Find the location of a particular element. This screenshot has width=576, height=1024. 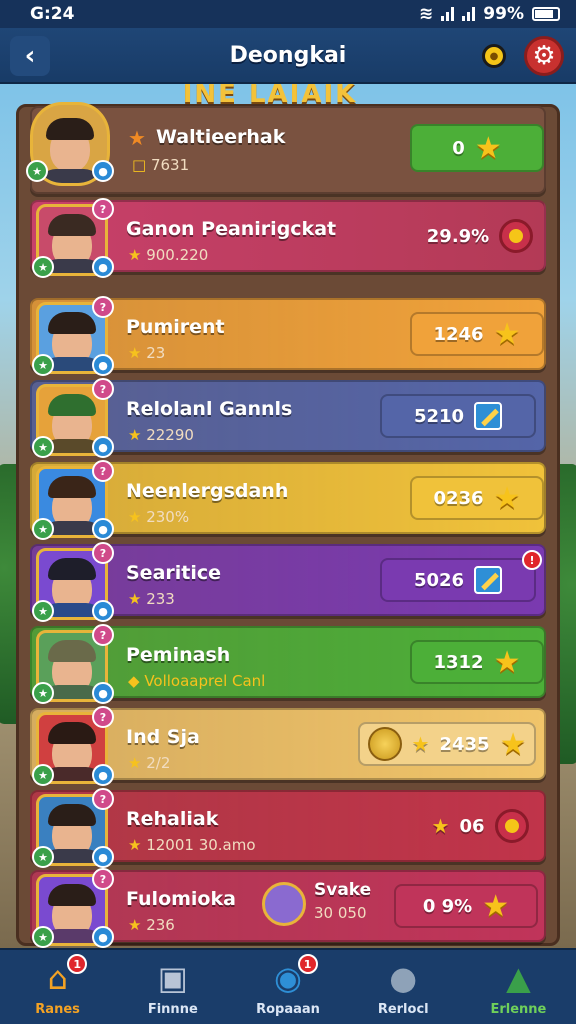

player-name: Ganon Peanirigckat is located at coordinates (231, 229).